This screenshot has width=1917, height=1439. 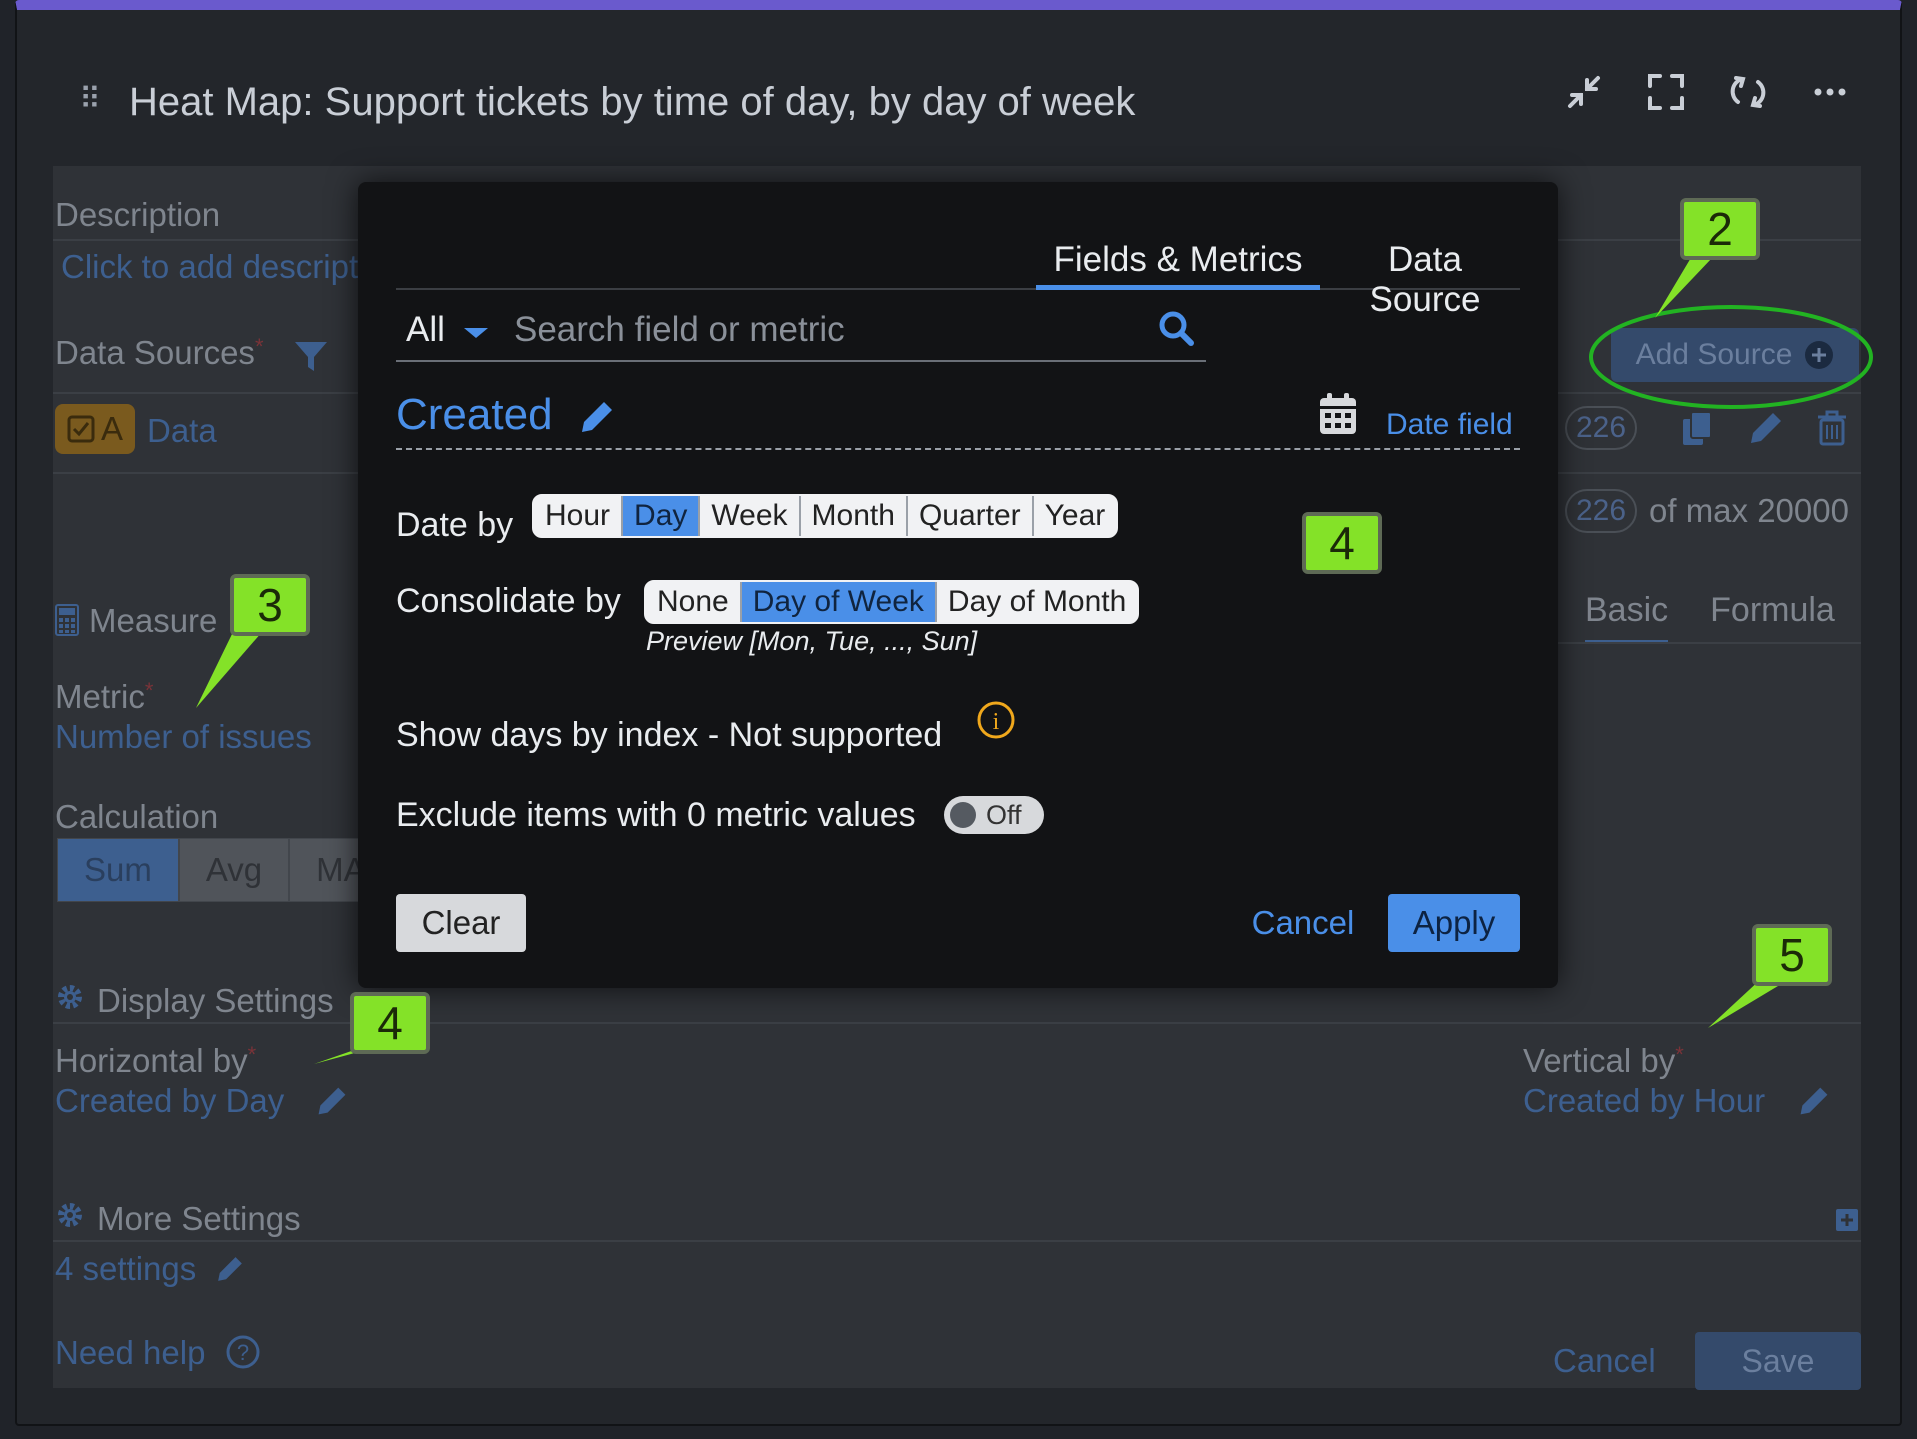 I want to click on cancel-button: Cancel, so click(x=1303, y=923).